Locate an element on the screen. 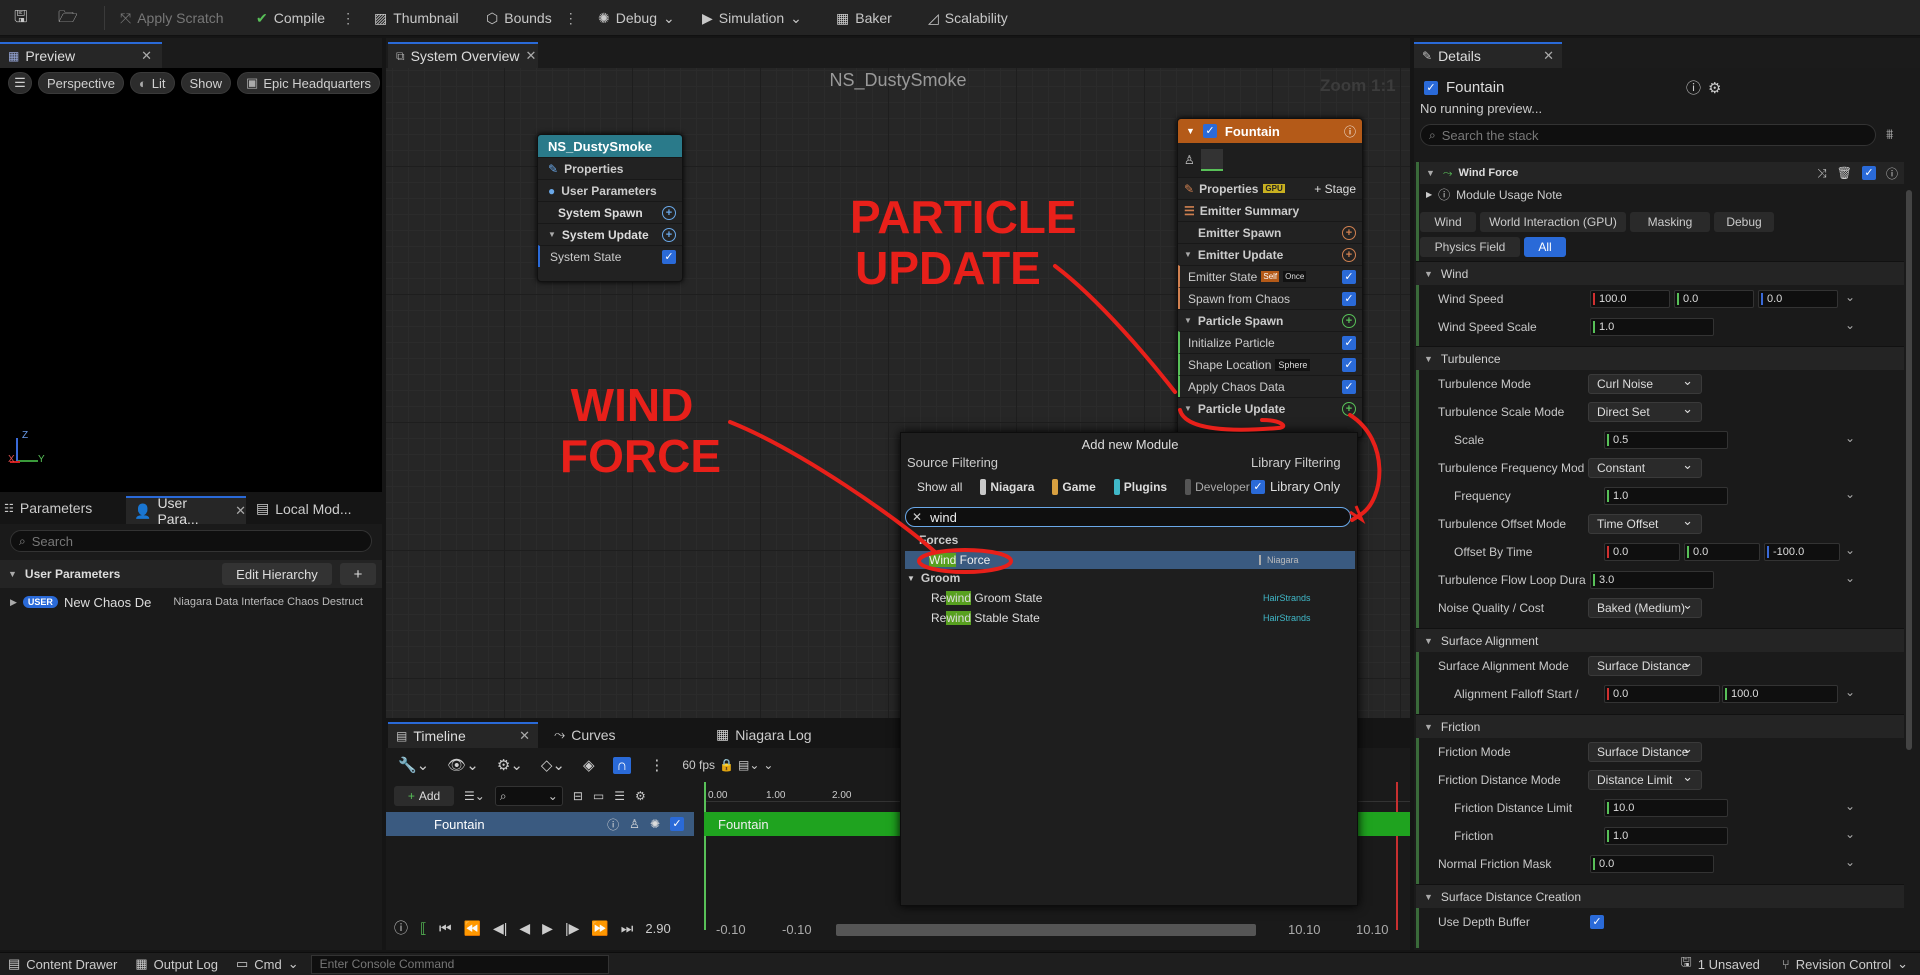 The image size is (1920, 975). annotation-wind-force: WIND FORCE is located at coordinates (640, 430).